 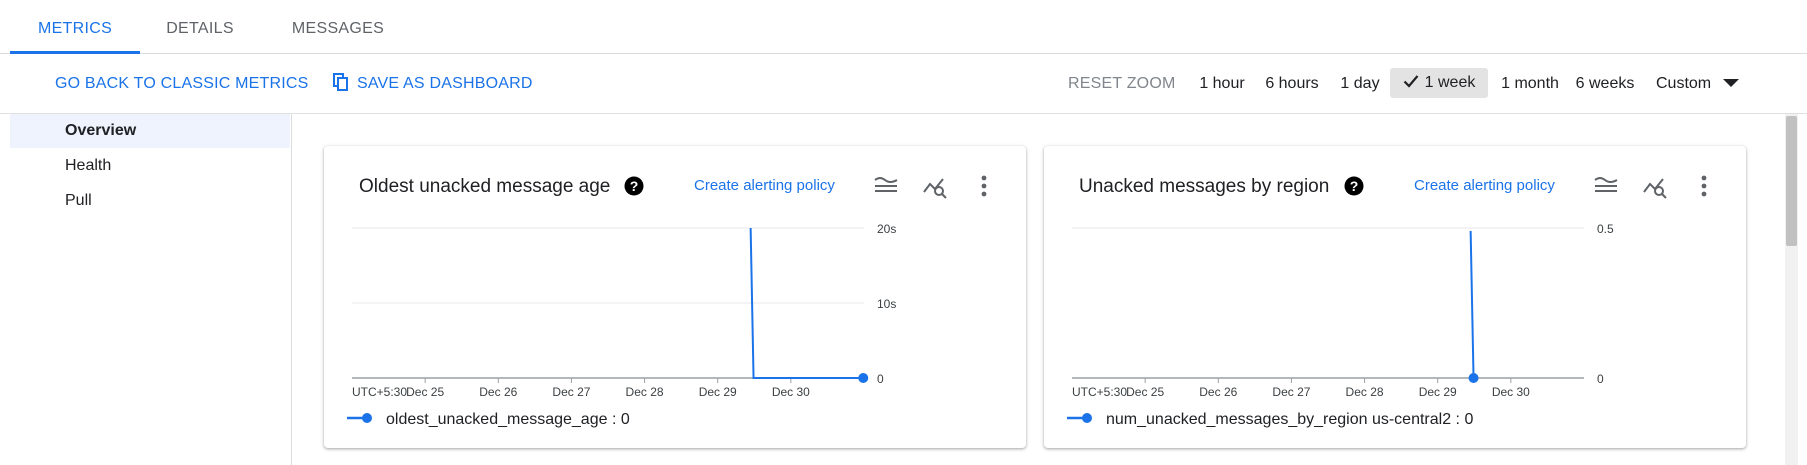 I want to click on chevron-down-icon, so click(x=1731, y=82).